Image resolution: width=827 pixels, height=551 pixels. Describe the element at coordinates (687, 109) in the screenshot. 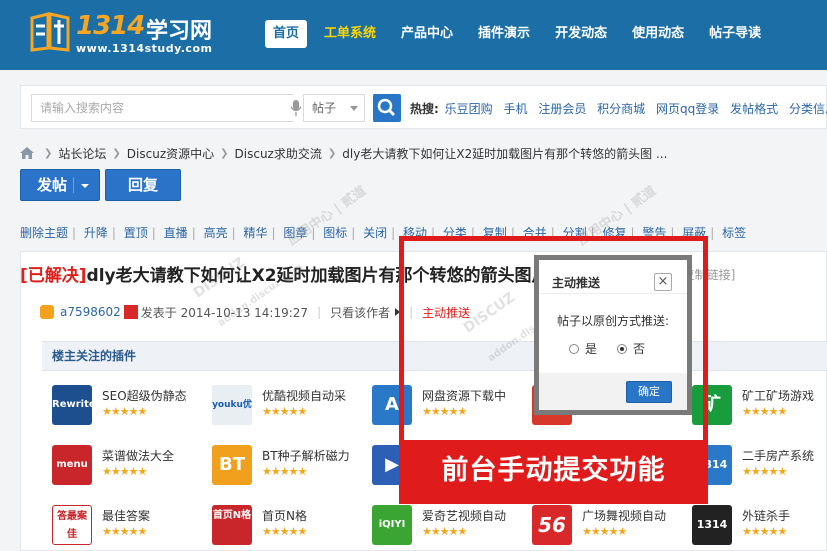

I see `hot-search-link: 网页qq登录` at that location.